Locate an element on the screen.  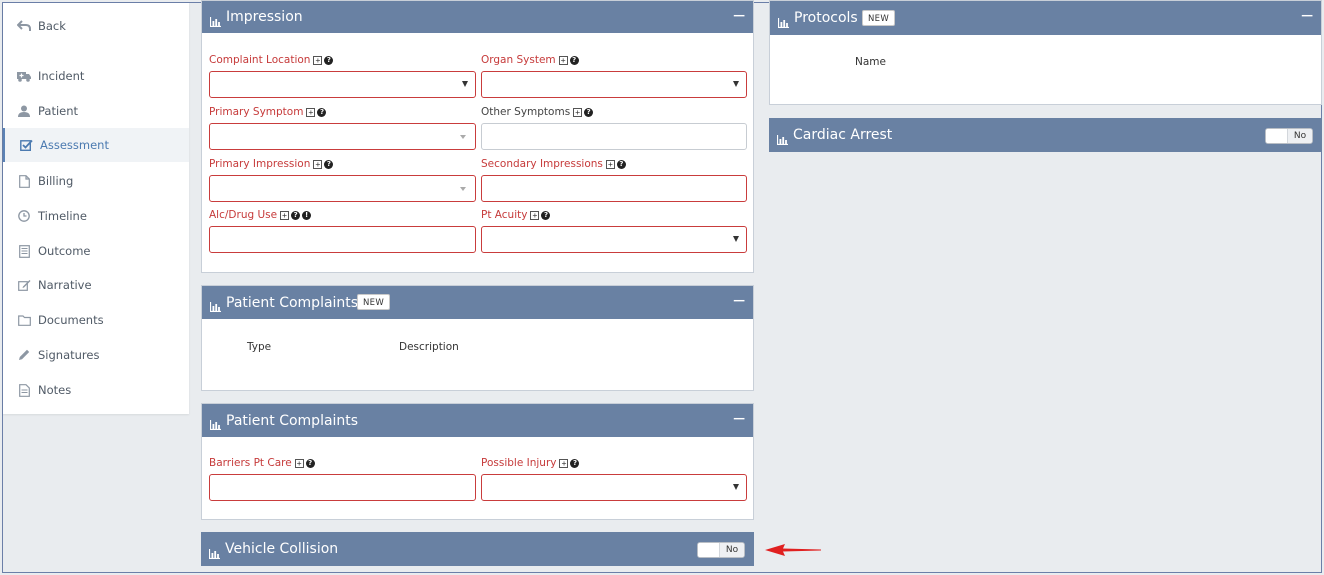
impression-header: Impression − is located at coordinates (477, 17).